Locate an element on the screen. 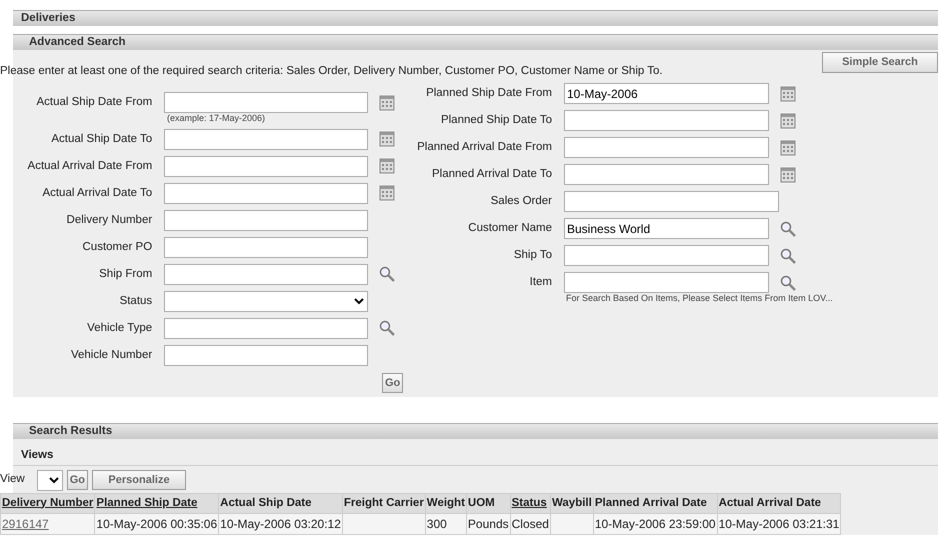  field-label: Actual Ship Date From is located at coordinates (94, 102).